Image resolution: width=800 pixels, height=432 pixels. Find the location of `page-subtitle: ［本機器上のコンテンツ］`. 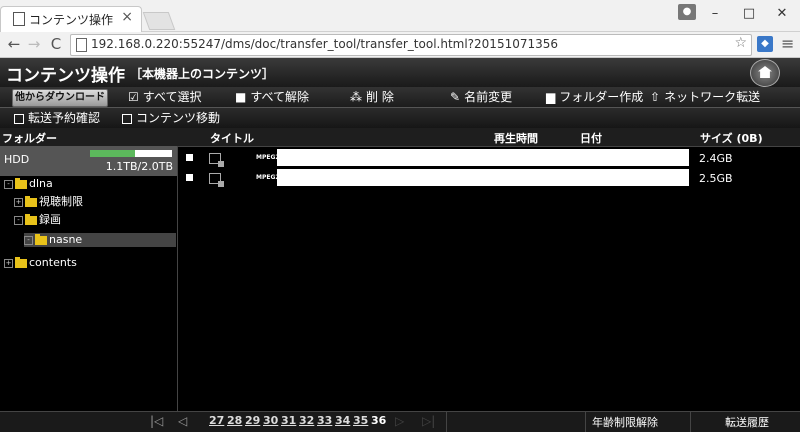

page-subtitle: ［本機器上のコンテンツ］ is located at coordinates (202, 74).